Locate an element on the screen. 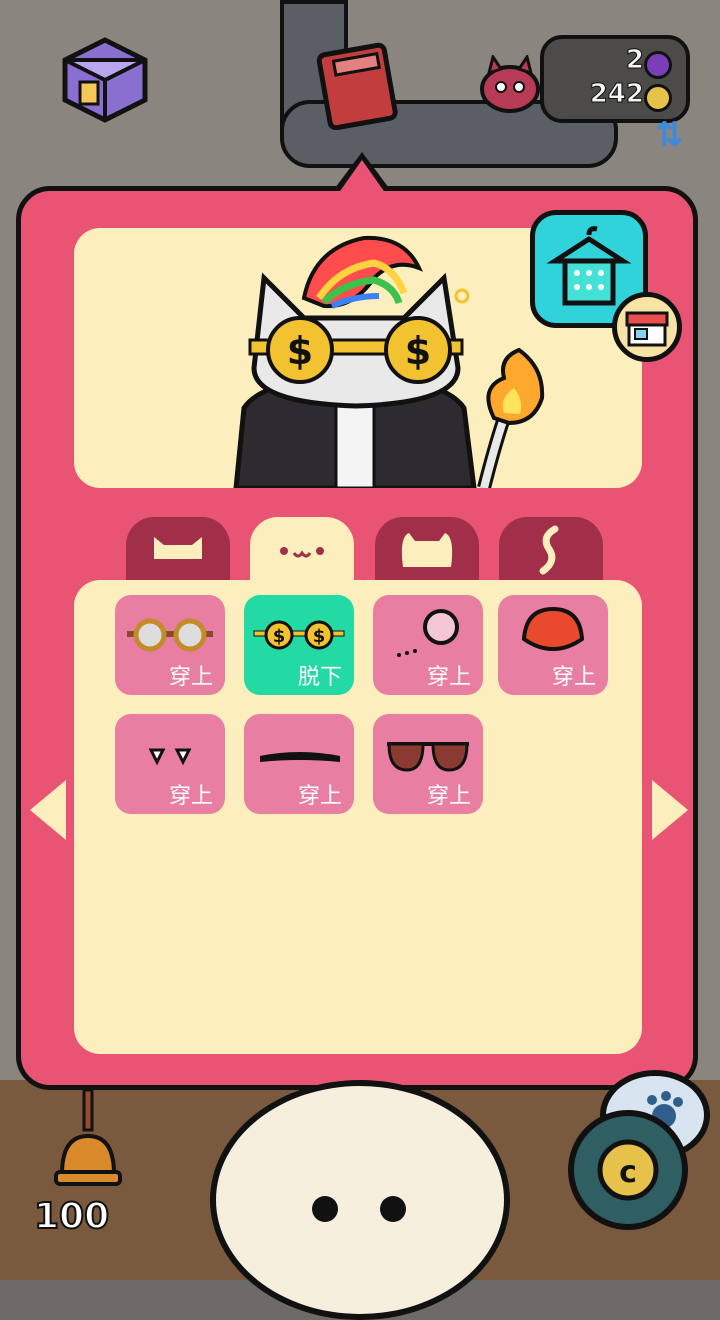  item-steampunk-goggles: 穿上 is located at coordinates (170, 645).